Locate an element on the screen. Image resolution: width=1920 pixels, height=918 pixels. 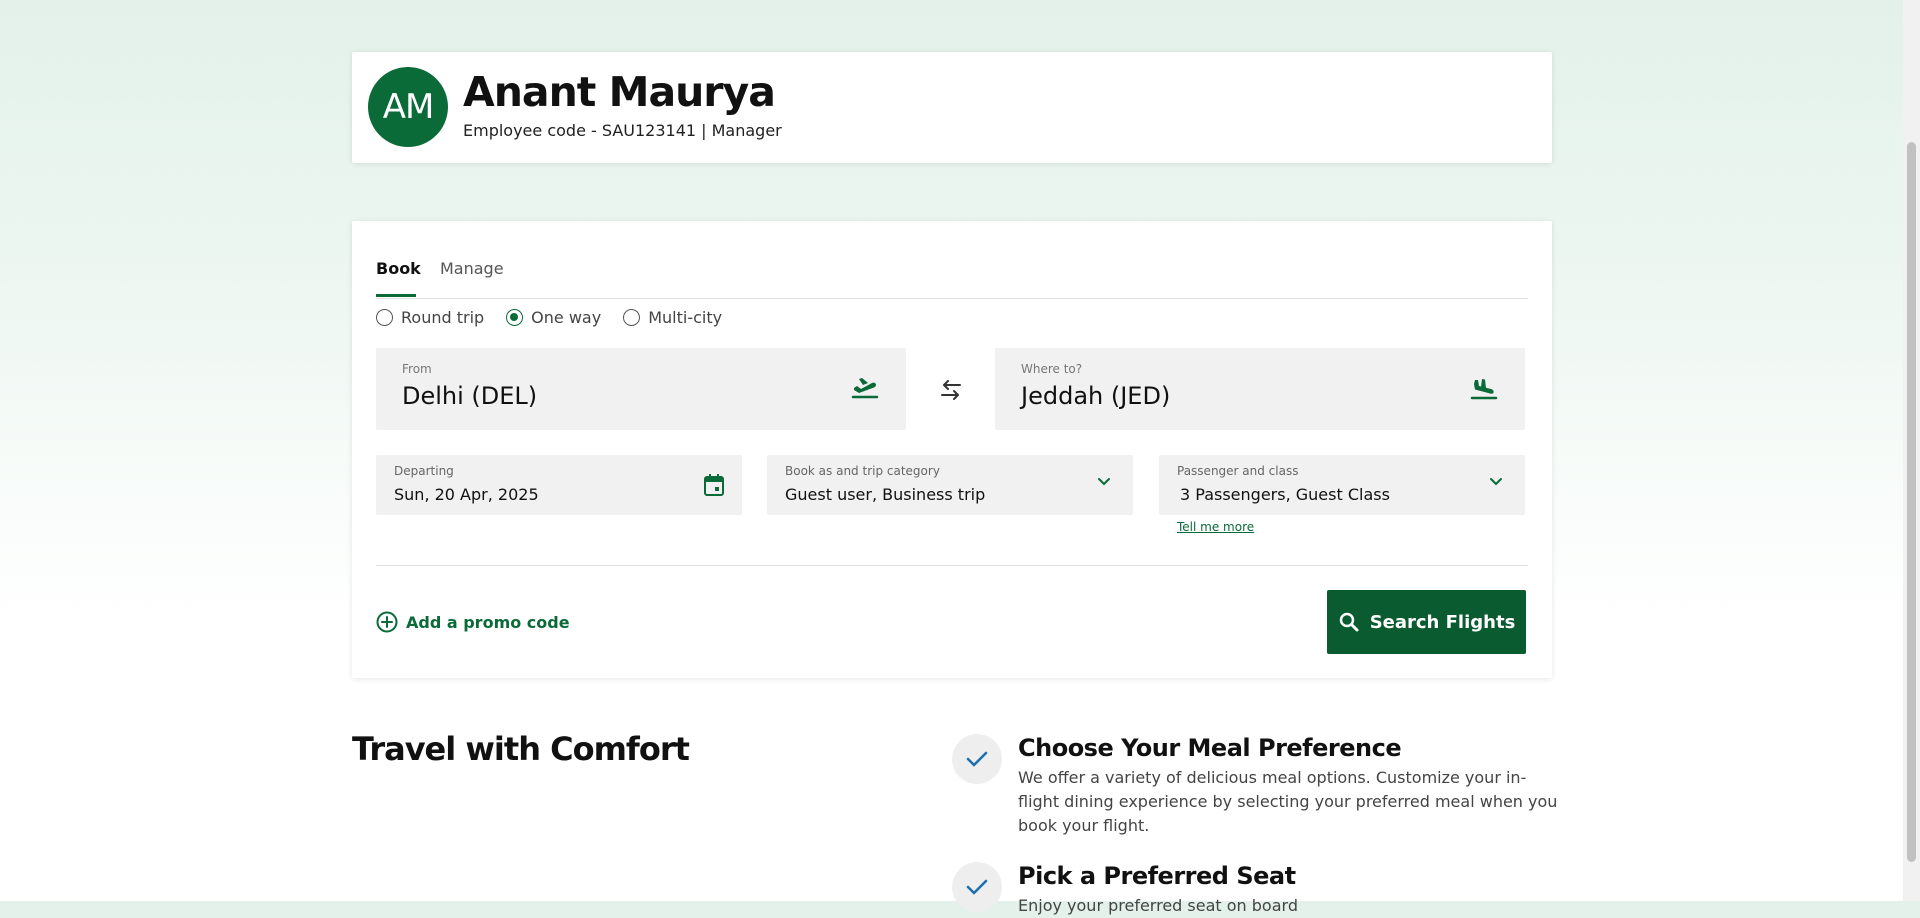
plus-circle-icon is located at coordinates (387, 622).